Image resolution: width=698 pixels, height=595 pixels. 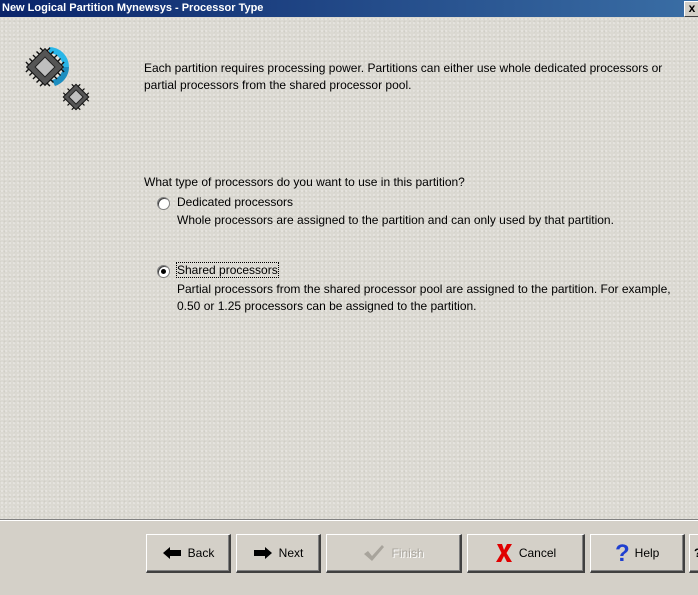 I want to click on back-button: Back, so click(x=188, y=553).